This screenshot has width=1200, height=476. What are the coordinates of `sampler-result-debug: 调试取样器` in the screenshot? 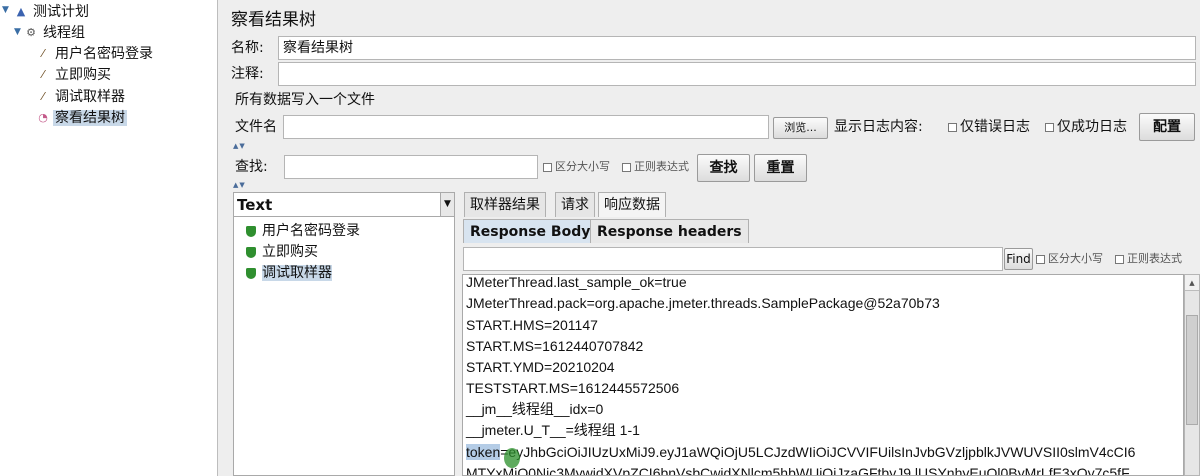 It's located at (289, 273).